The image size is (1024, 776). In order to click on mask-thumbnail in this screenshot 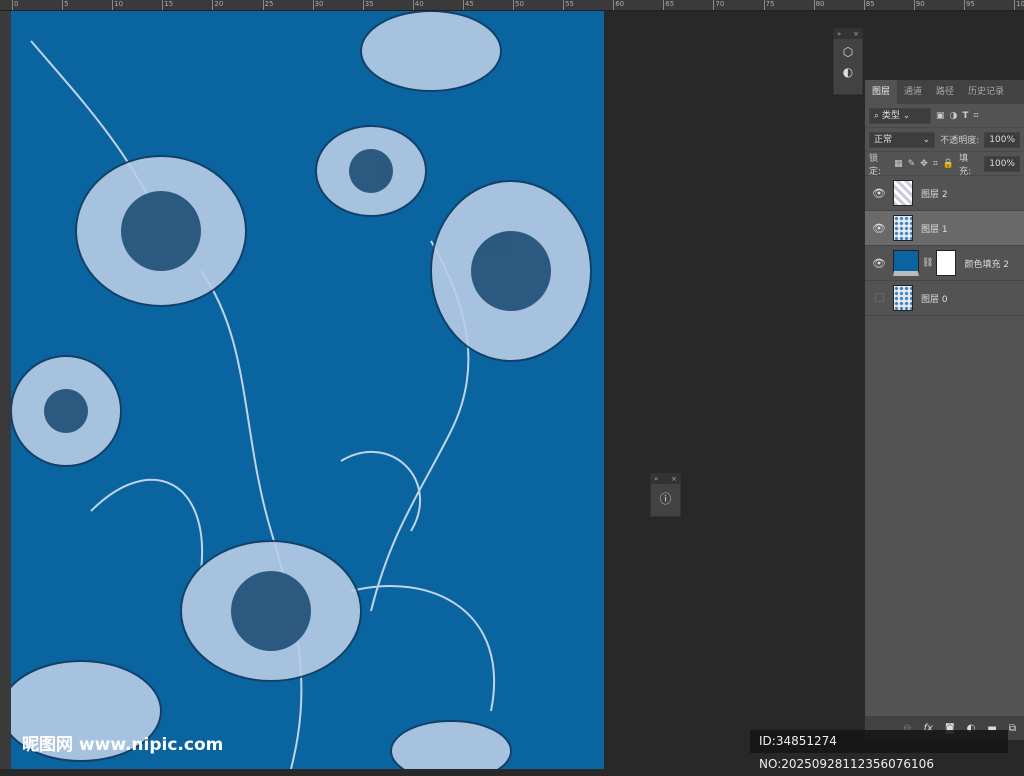, I will do `click(946, 263)`.